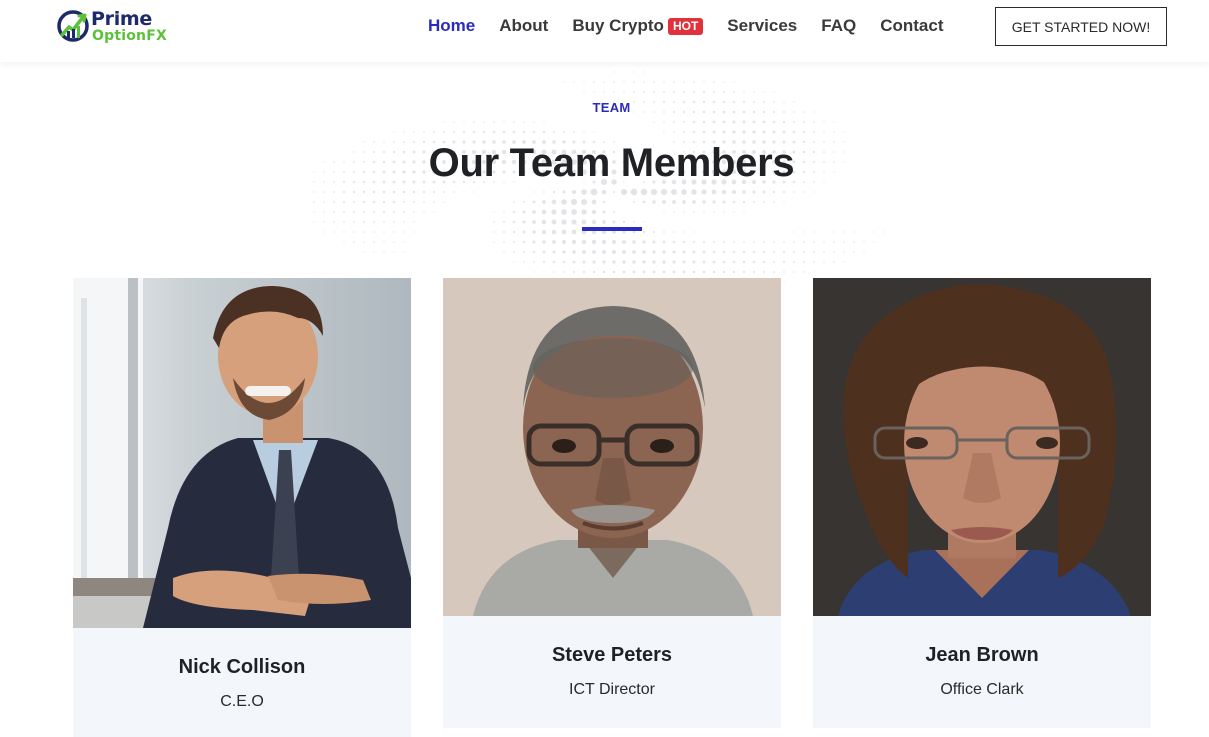 This screenshot has width=1209, height=737. Describe the element at coordinates (121, 19) in the screenshot. I see `brand-name-line1: Prime` at that location.